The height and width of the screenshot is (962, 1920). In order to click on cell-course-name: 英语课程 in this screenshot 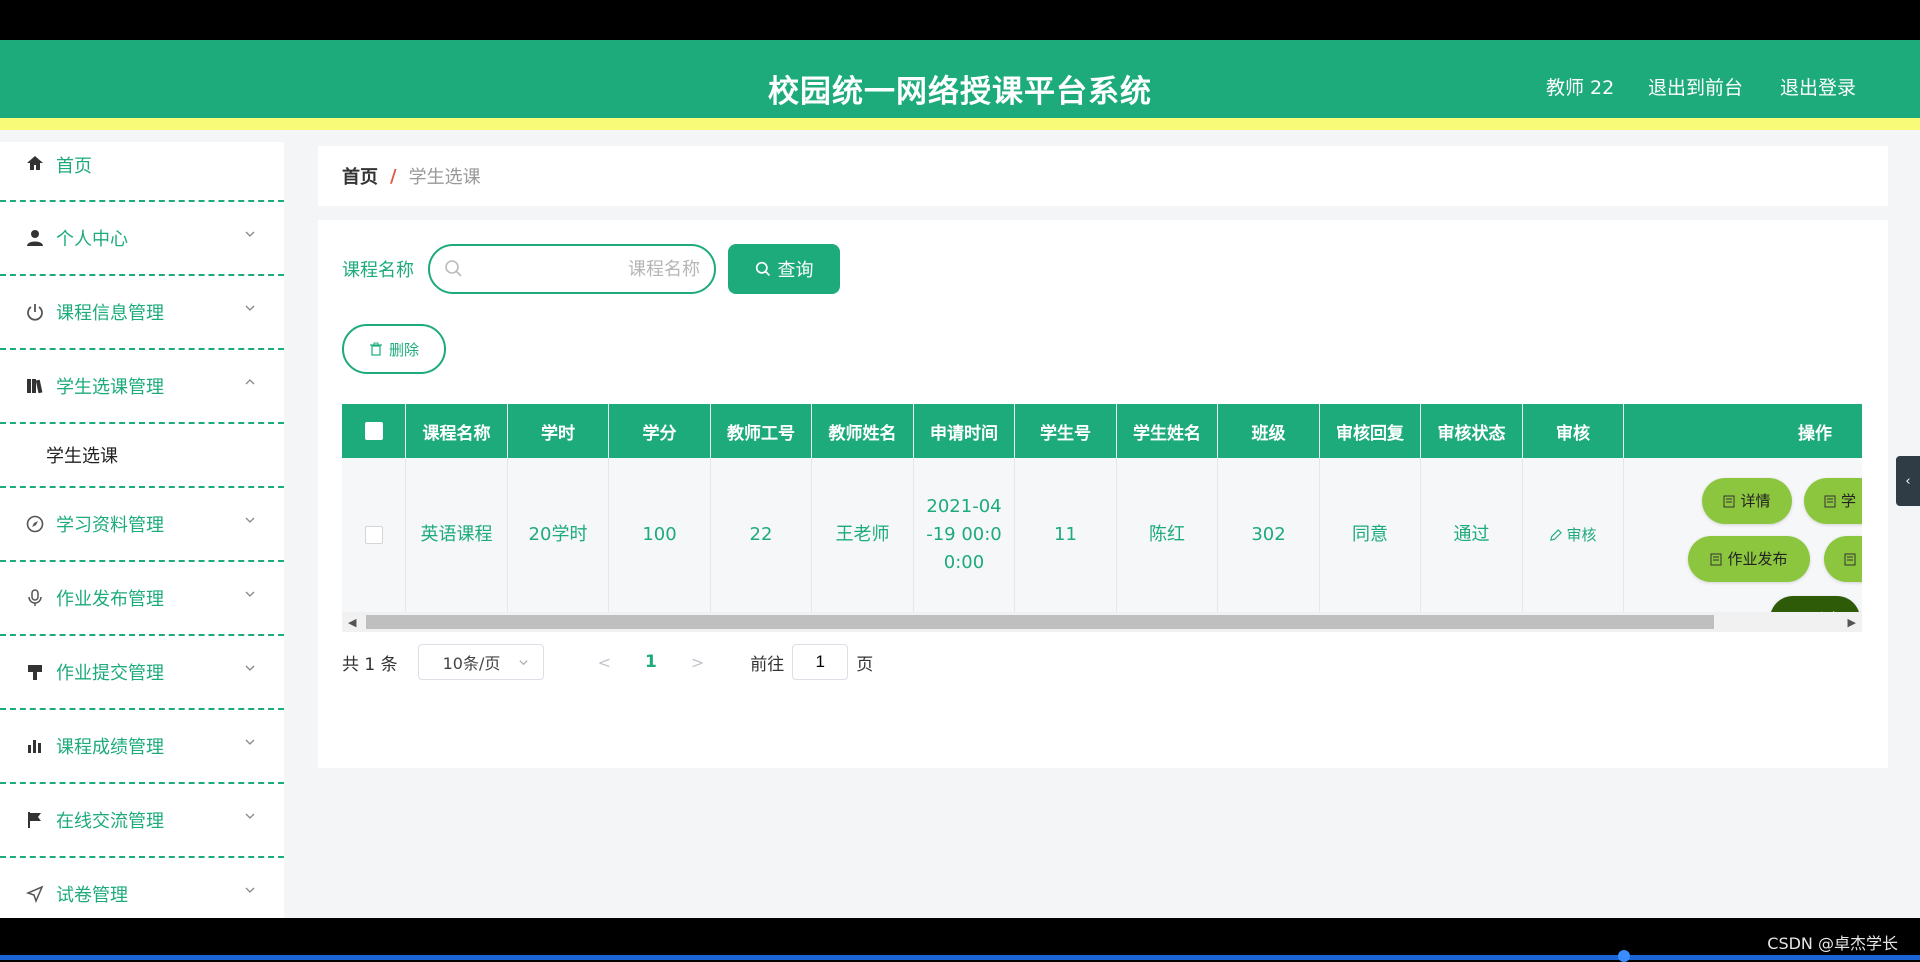, I will do `click(457, 535)`.